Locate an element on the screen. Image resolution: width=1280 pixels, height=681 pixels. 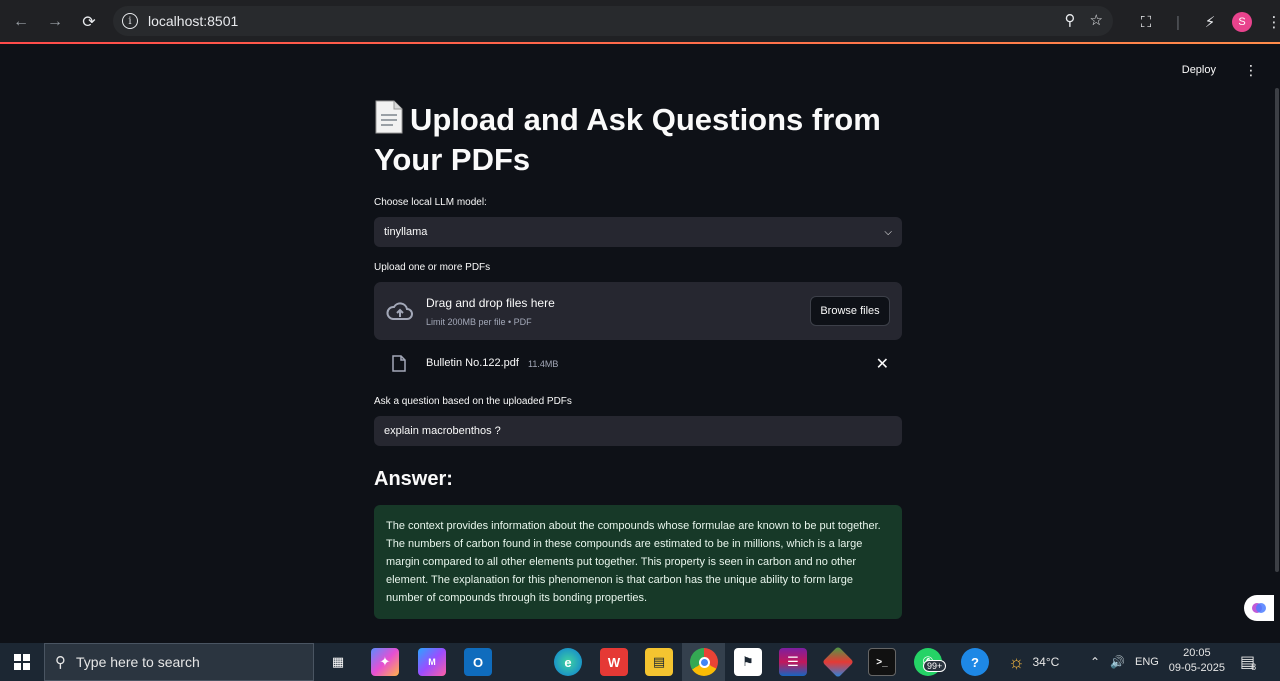
title-line-1: Upload and Ask Questions from is located at coordinates (645, 119).